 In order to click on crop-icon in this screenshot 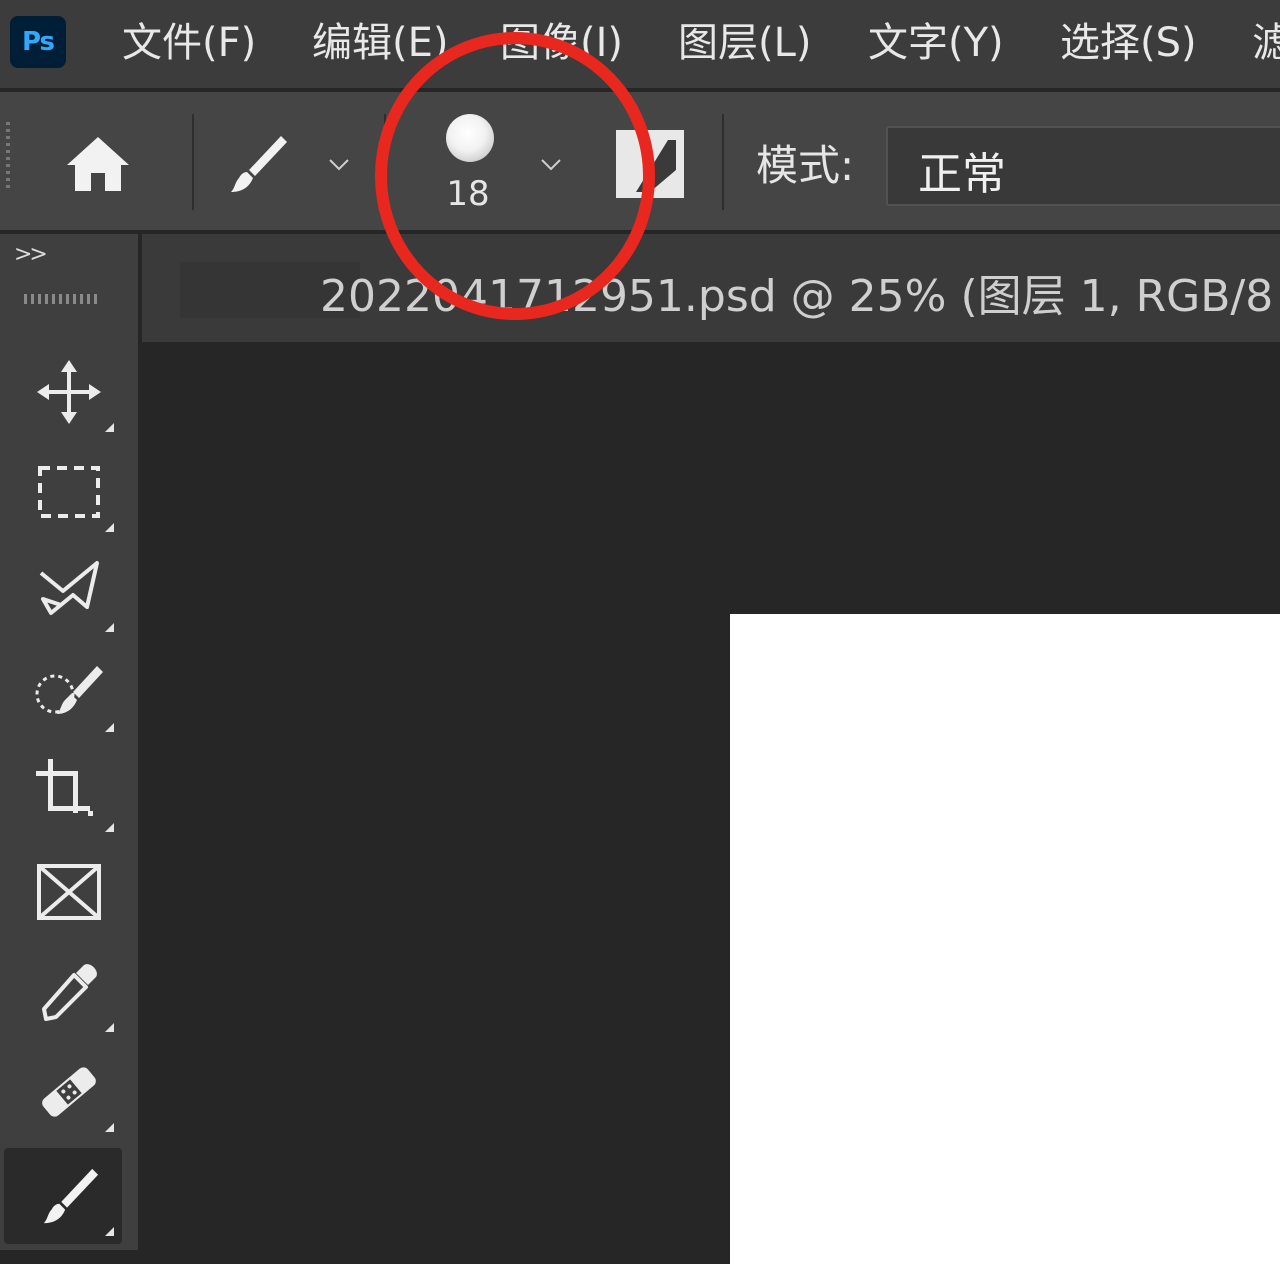, I will do `click(64, 787)`.